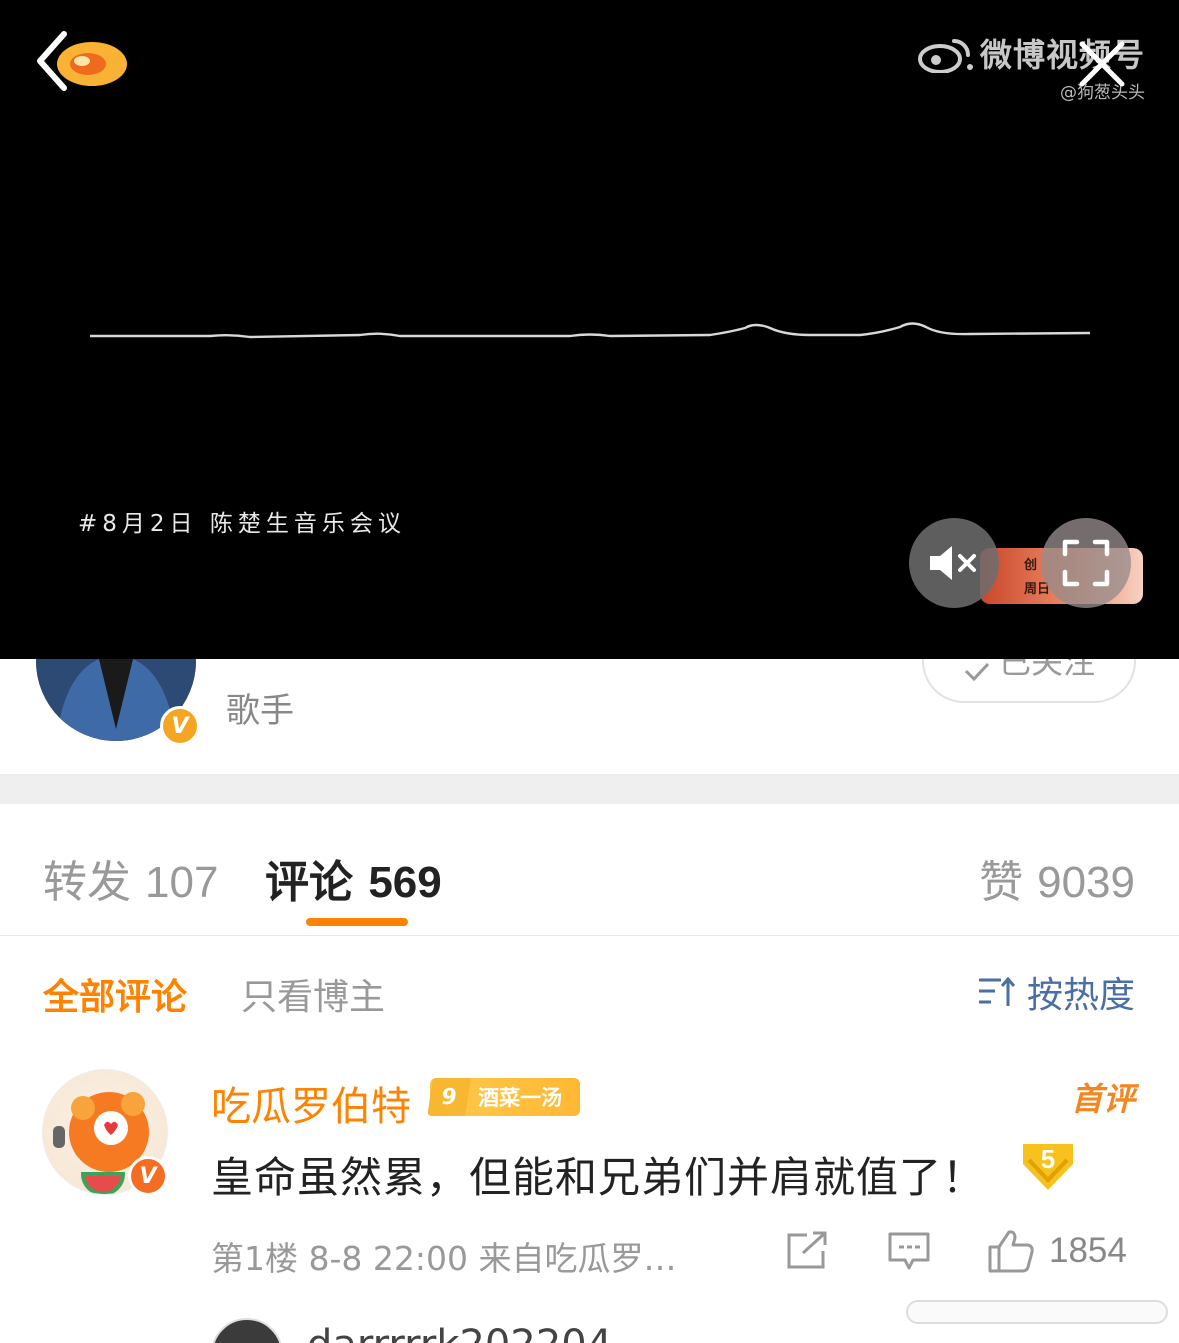 The width and height of the screenshot is (1179, 1343). I want to click on reply-button, so click(909, 1251).